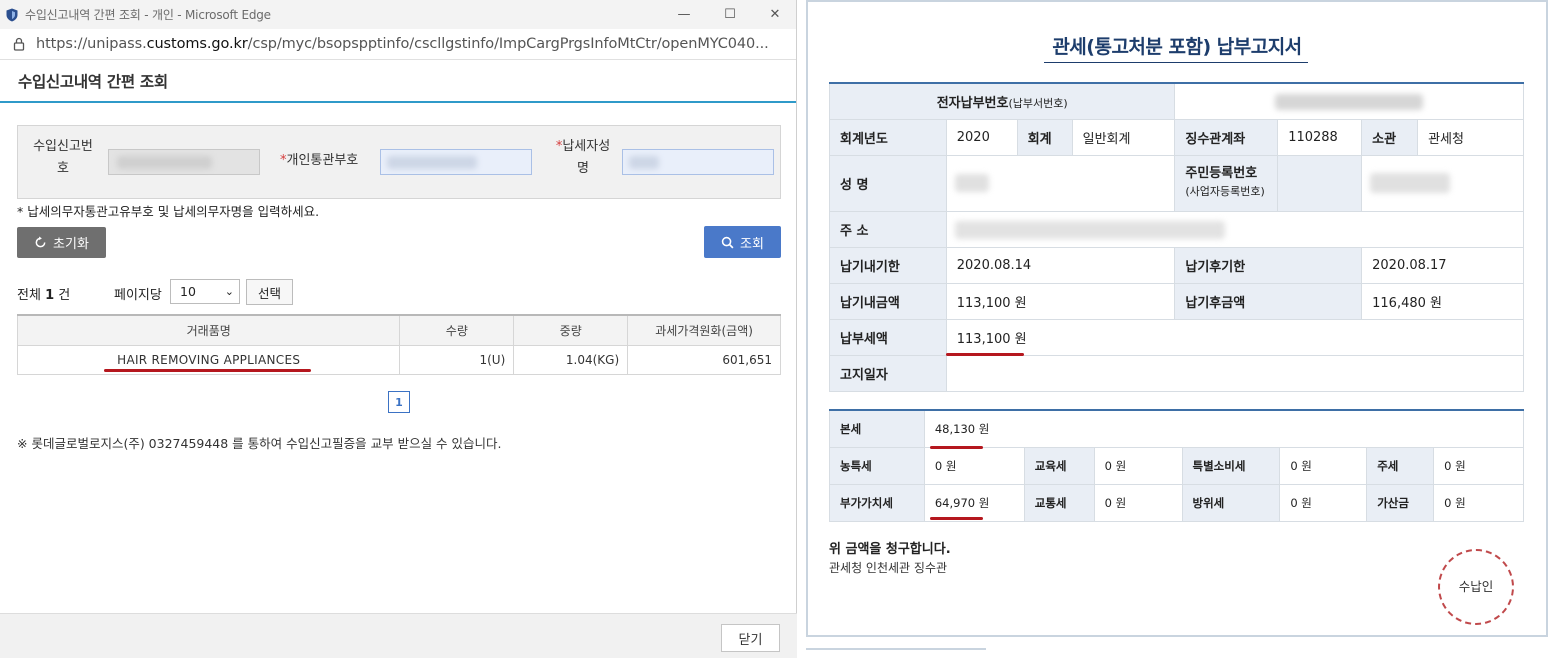 Image resolution: width=1554 pixels, height=658 pixels. I want to click on collect-account-label: 징수관계좌, so click(1226, 137).